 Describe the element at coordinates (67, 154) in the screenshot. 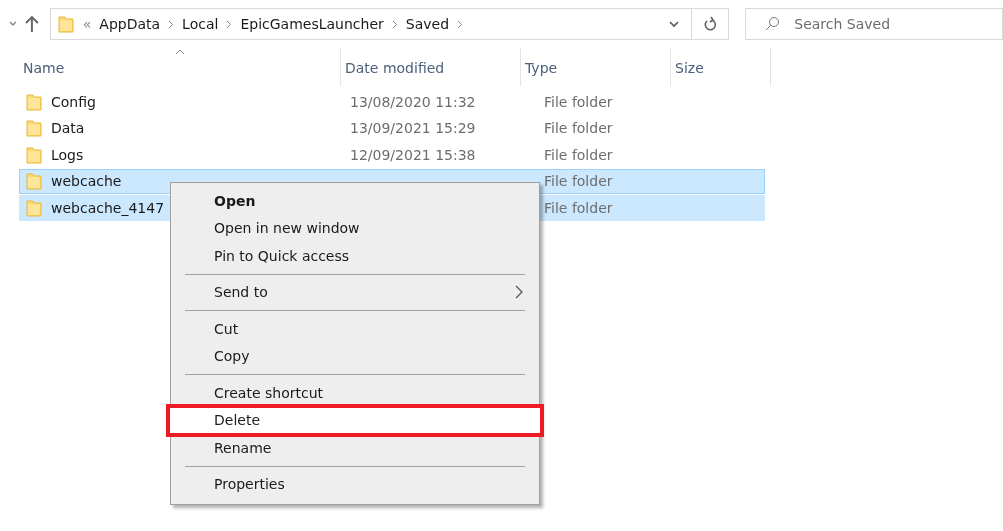

I see `file-name: Logs` at that location.